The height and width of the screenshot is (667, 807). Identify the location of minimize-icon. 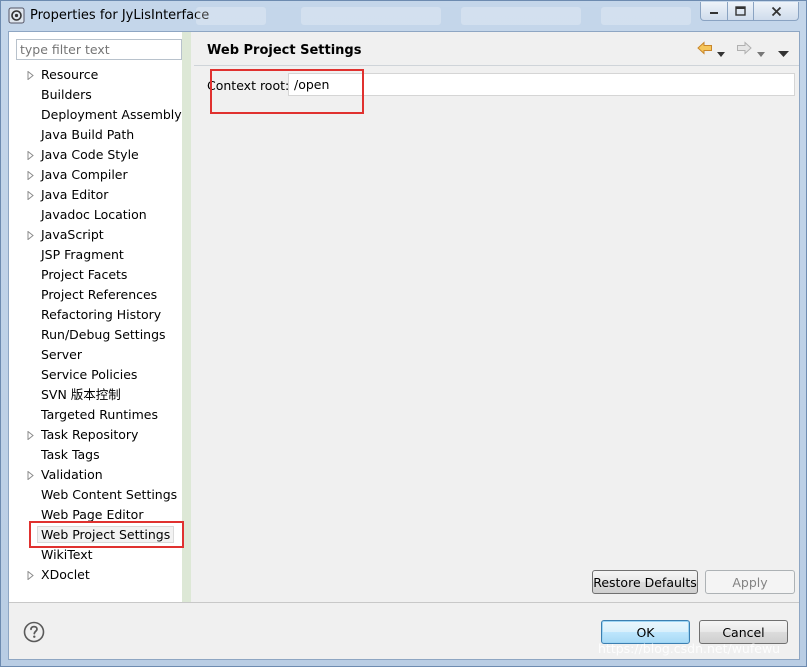
(714, 13).